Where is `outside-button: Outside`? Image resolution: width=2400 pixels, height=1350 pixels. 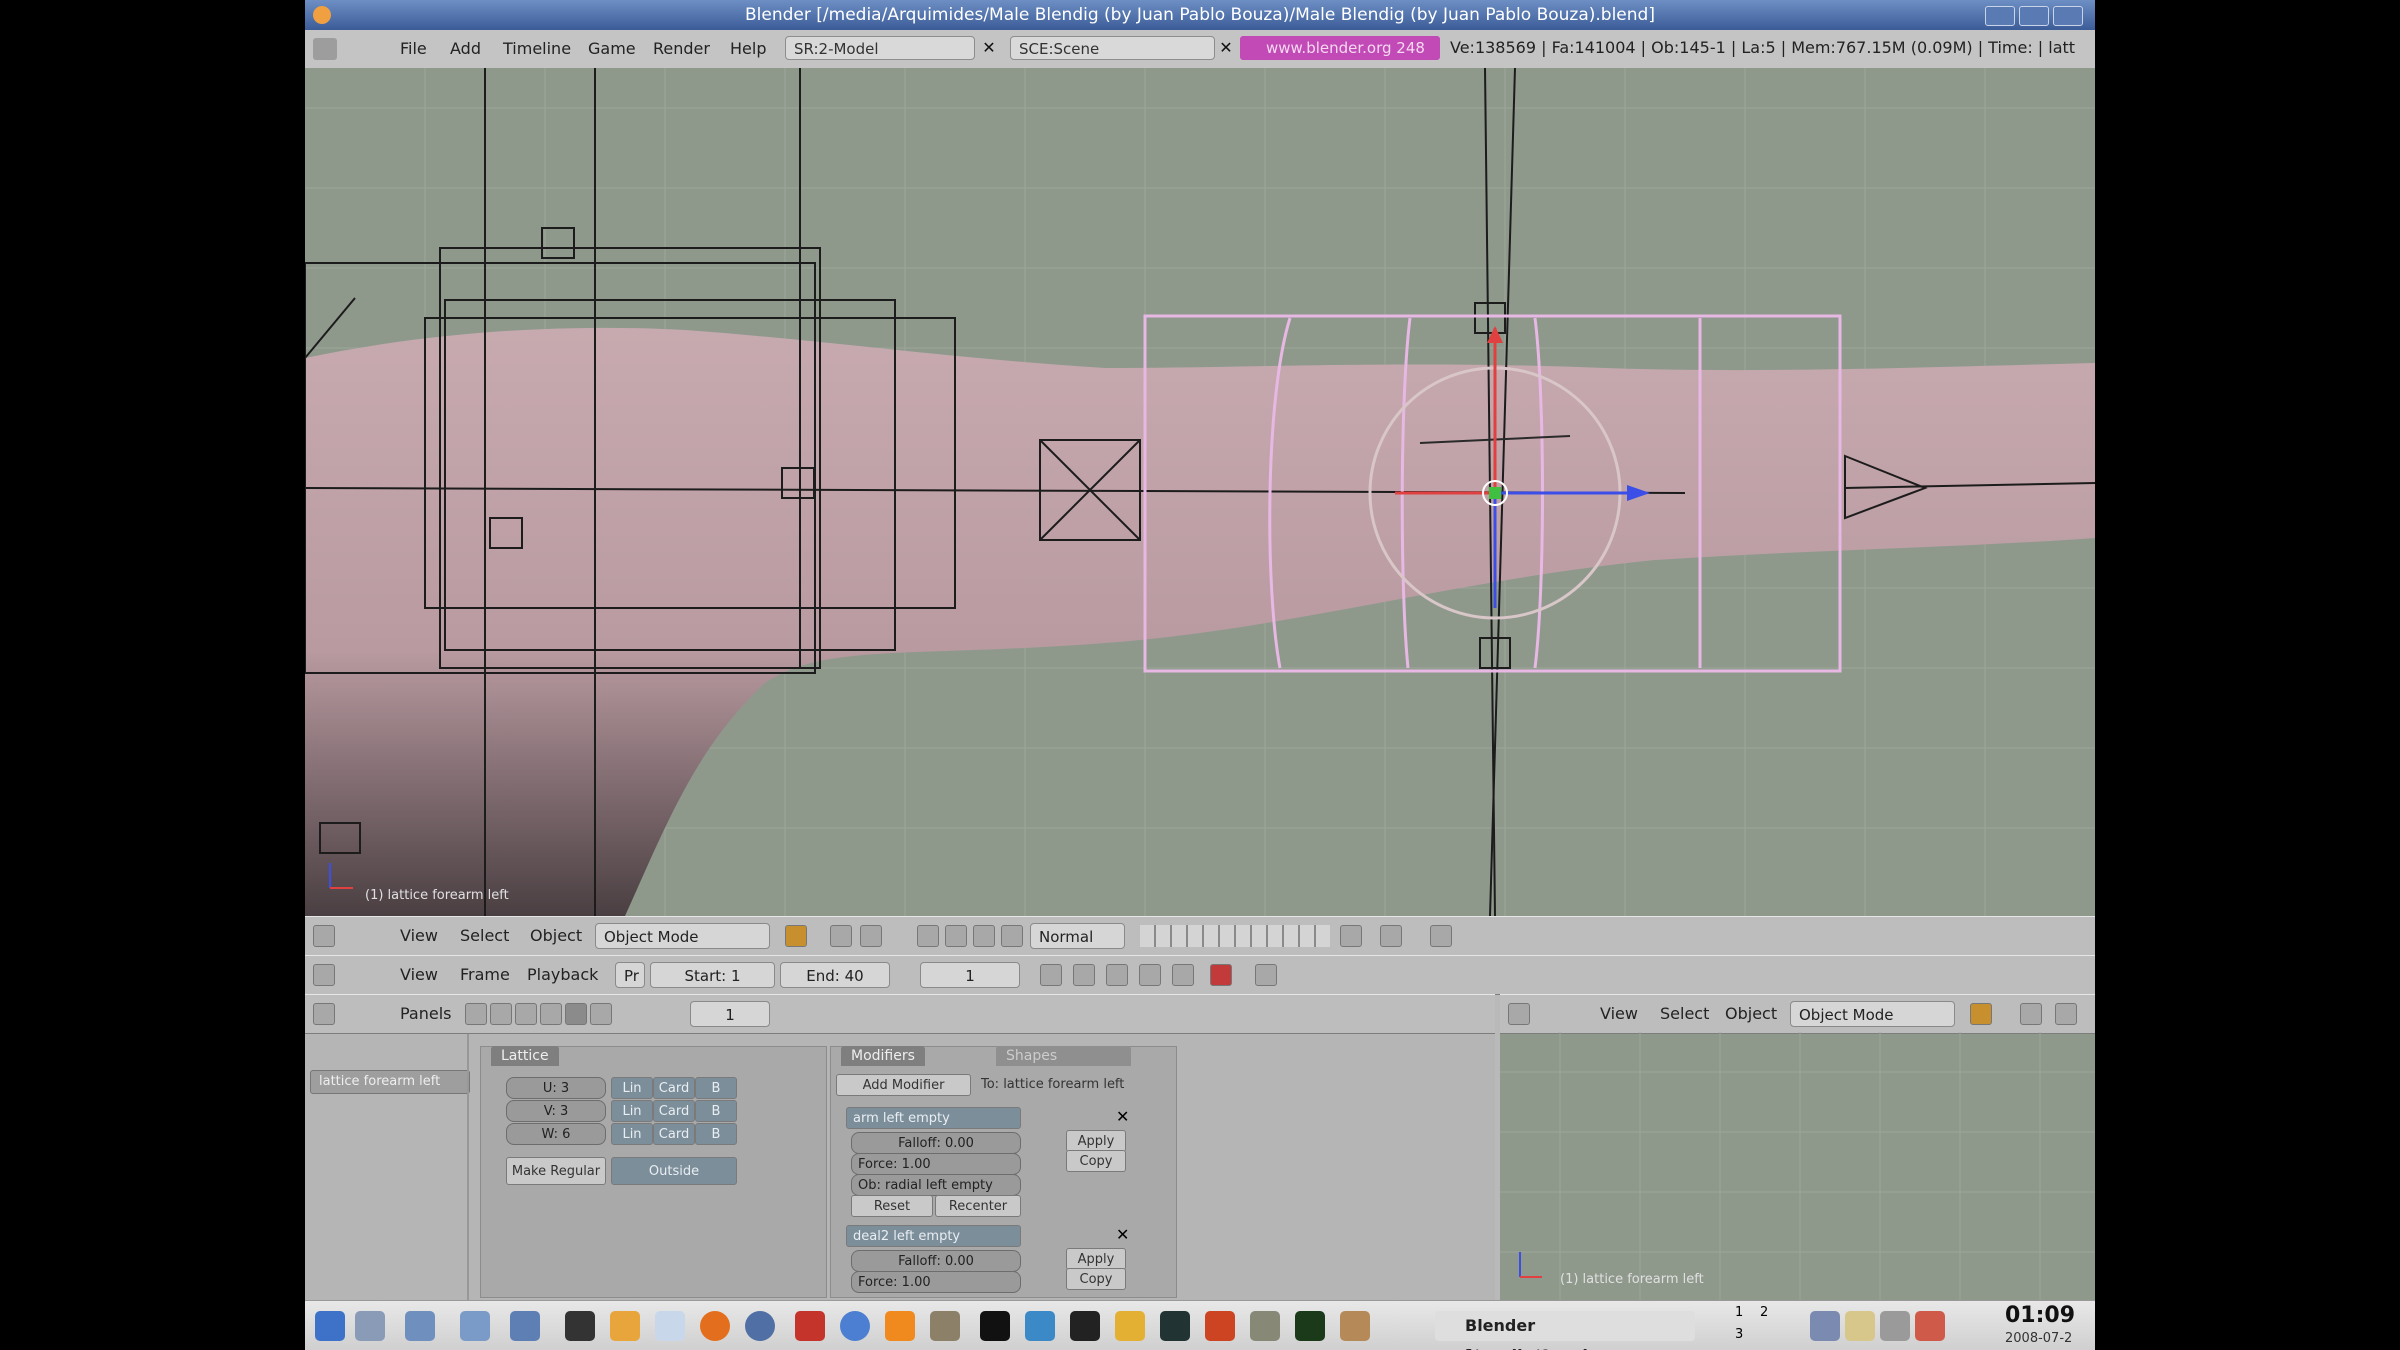
outside-button: Outside is located at coordinates (674, 1171).